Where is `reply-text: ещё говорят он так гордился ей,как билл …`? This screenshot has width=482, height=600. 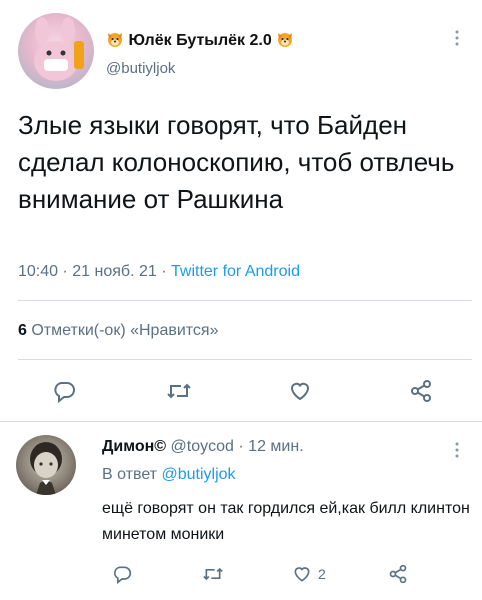
reply-text: ещё говорят он так гордился ей,как билл … is located at coordinates (286, 521).